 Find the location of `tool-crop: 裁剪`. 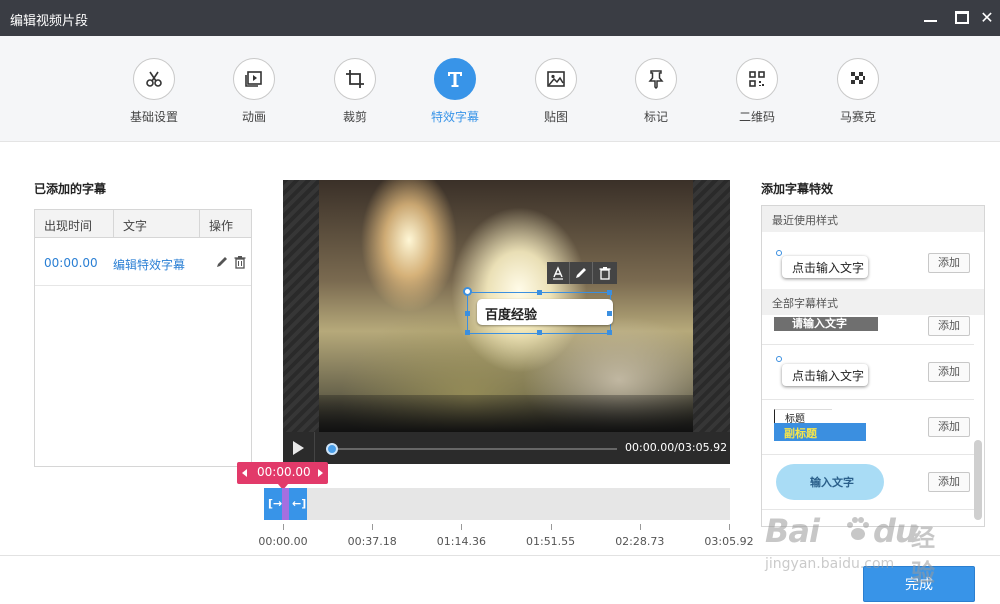

tool-crop: 裁剪 is located at coordinates (355, 91).